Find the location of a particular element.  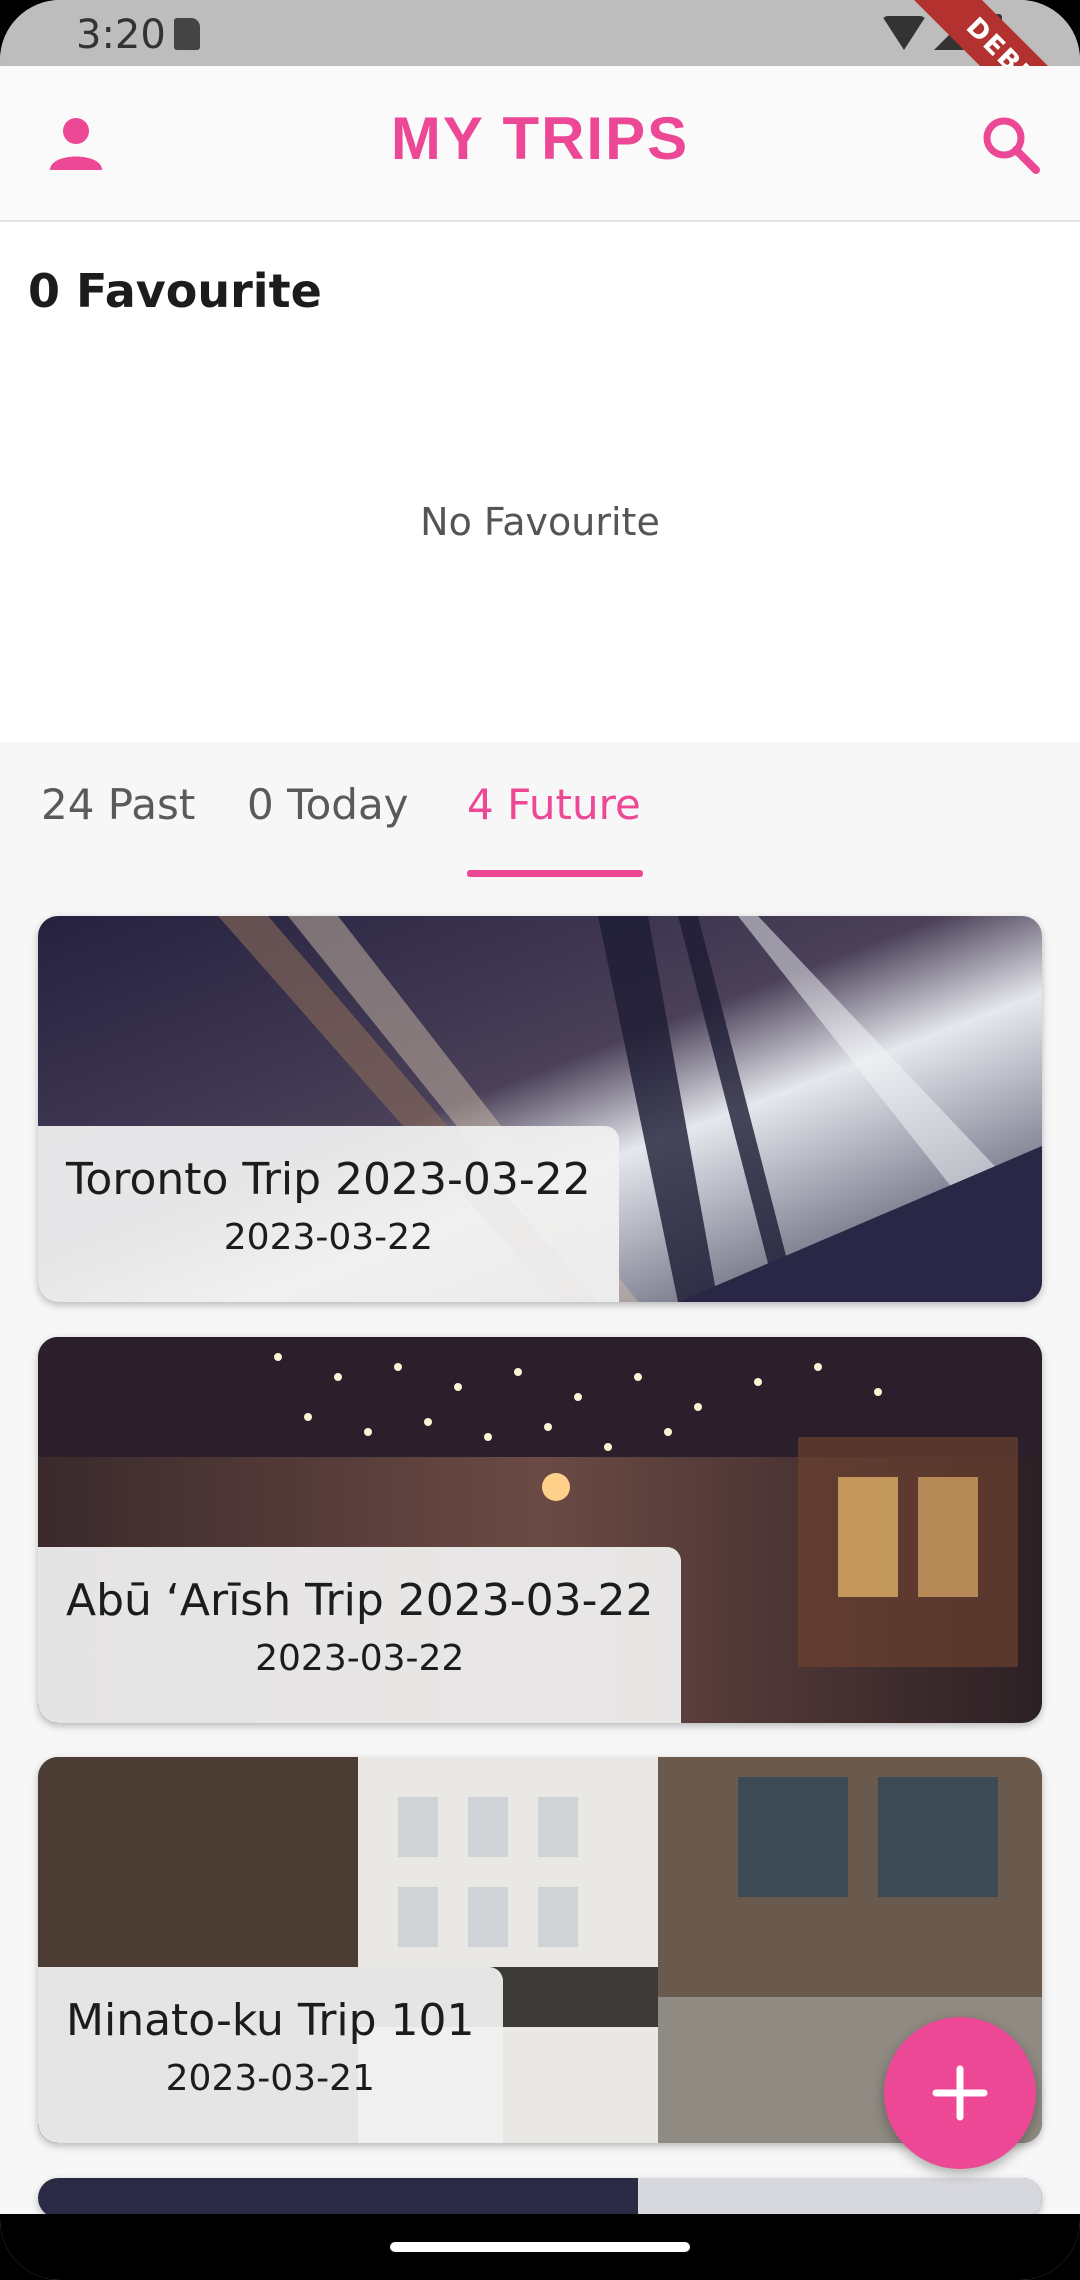

status-bar: 3:20 DEBUG is located at coordinates (540, 85).